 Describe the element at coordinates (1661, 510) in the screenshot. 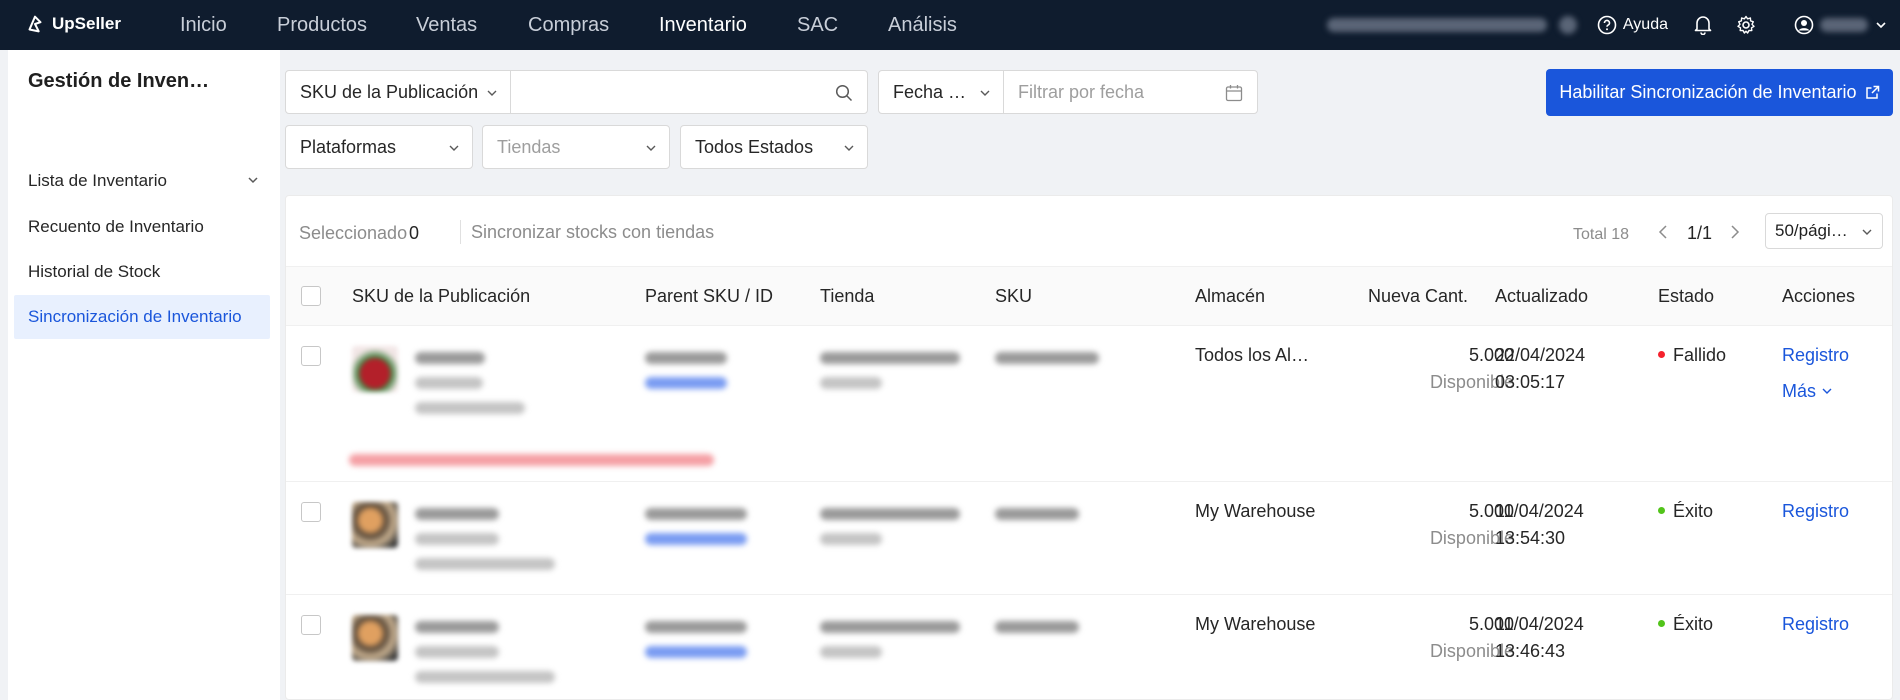

I see `status-success-dot` at that location.